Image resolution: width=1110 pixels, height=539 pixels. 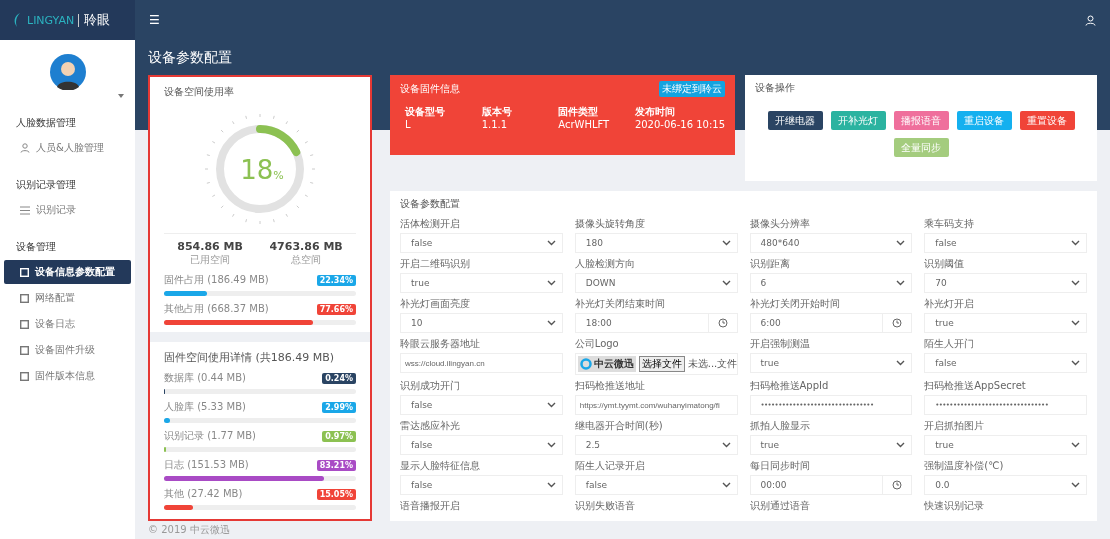 What do you see at coordinates (203, 494) in the screenshot?
I see `usage-label: 其他 (27.42 MB)` at bounding box center [203, 494].